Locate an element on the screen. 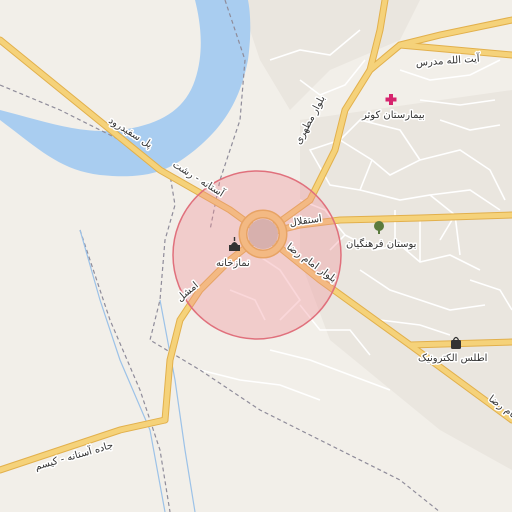  poi-park-label: بوستان فرهنگیان is located at coordinates (381, 244).